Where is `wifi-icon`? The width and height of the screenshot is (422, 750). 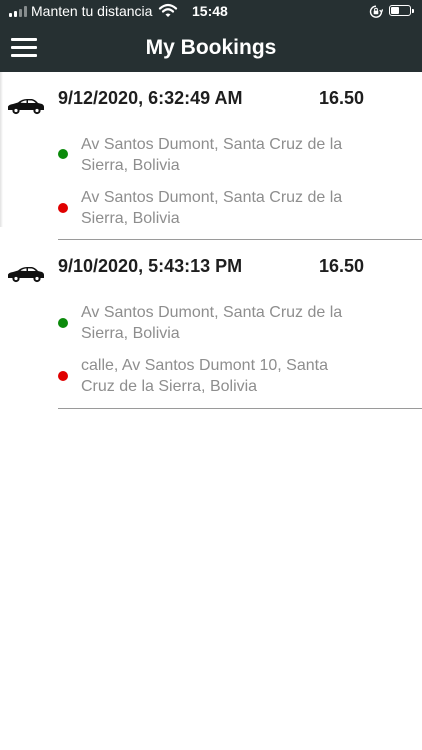 wifi-icon is located at coordinates (168, 10).